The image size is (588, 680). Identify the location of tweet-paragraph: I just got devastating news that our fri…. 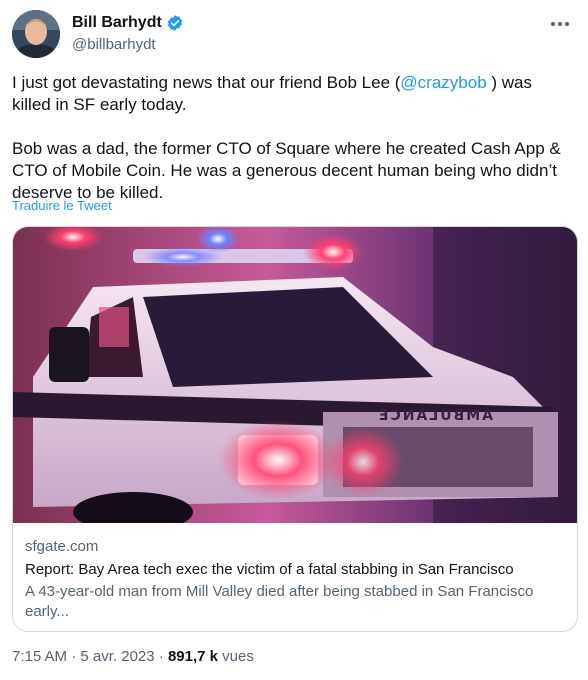
(272, 93).